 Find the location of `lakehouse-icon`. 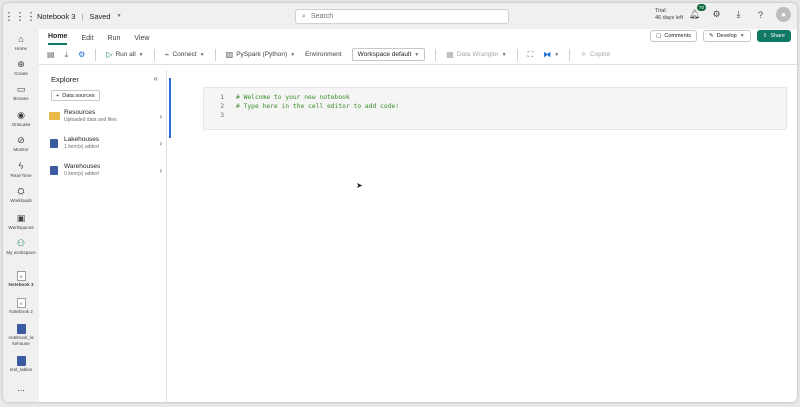

lakehouse-icon is located at coordinates (54, 142).